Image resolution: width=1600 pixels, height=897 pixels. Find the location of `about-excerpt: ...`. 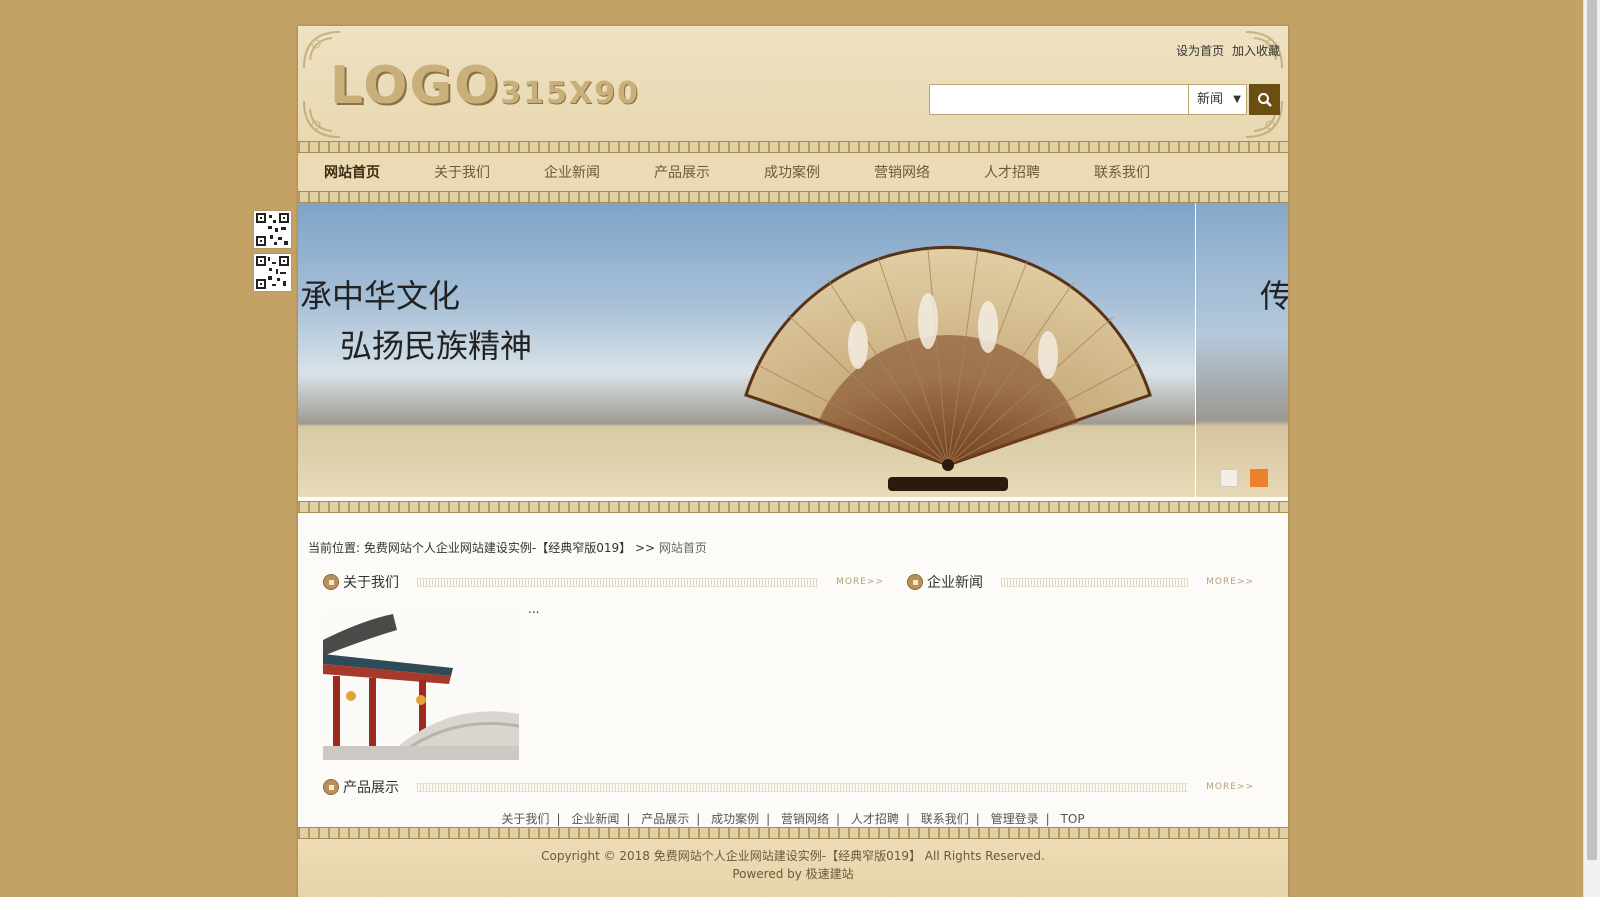

about-excerpt: ... is located at coordinates (534, 609).